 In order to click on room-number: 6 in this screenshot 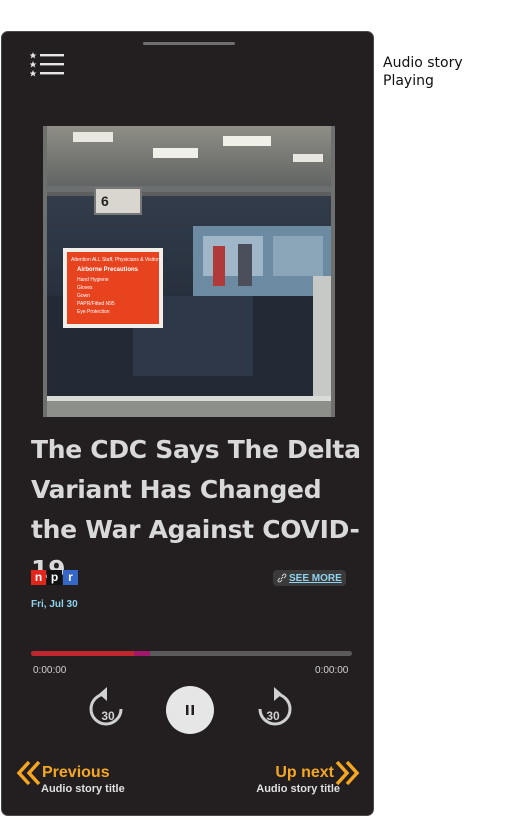, I will do `click(105, 201)`.